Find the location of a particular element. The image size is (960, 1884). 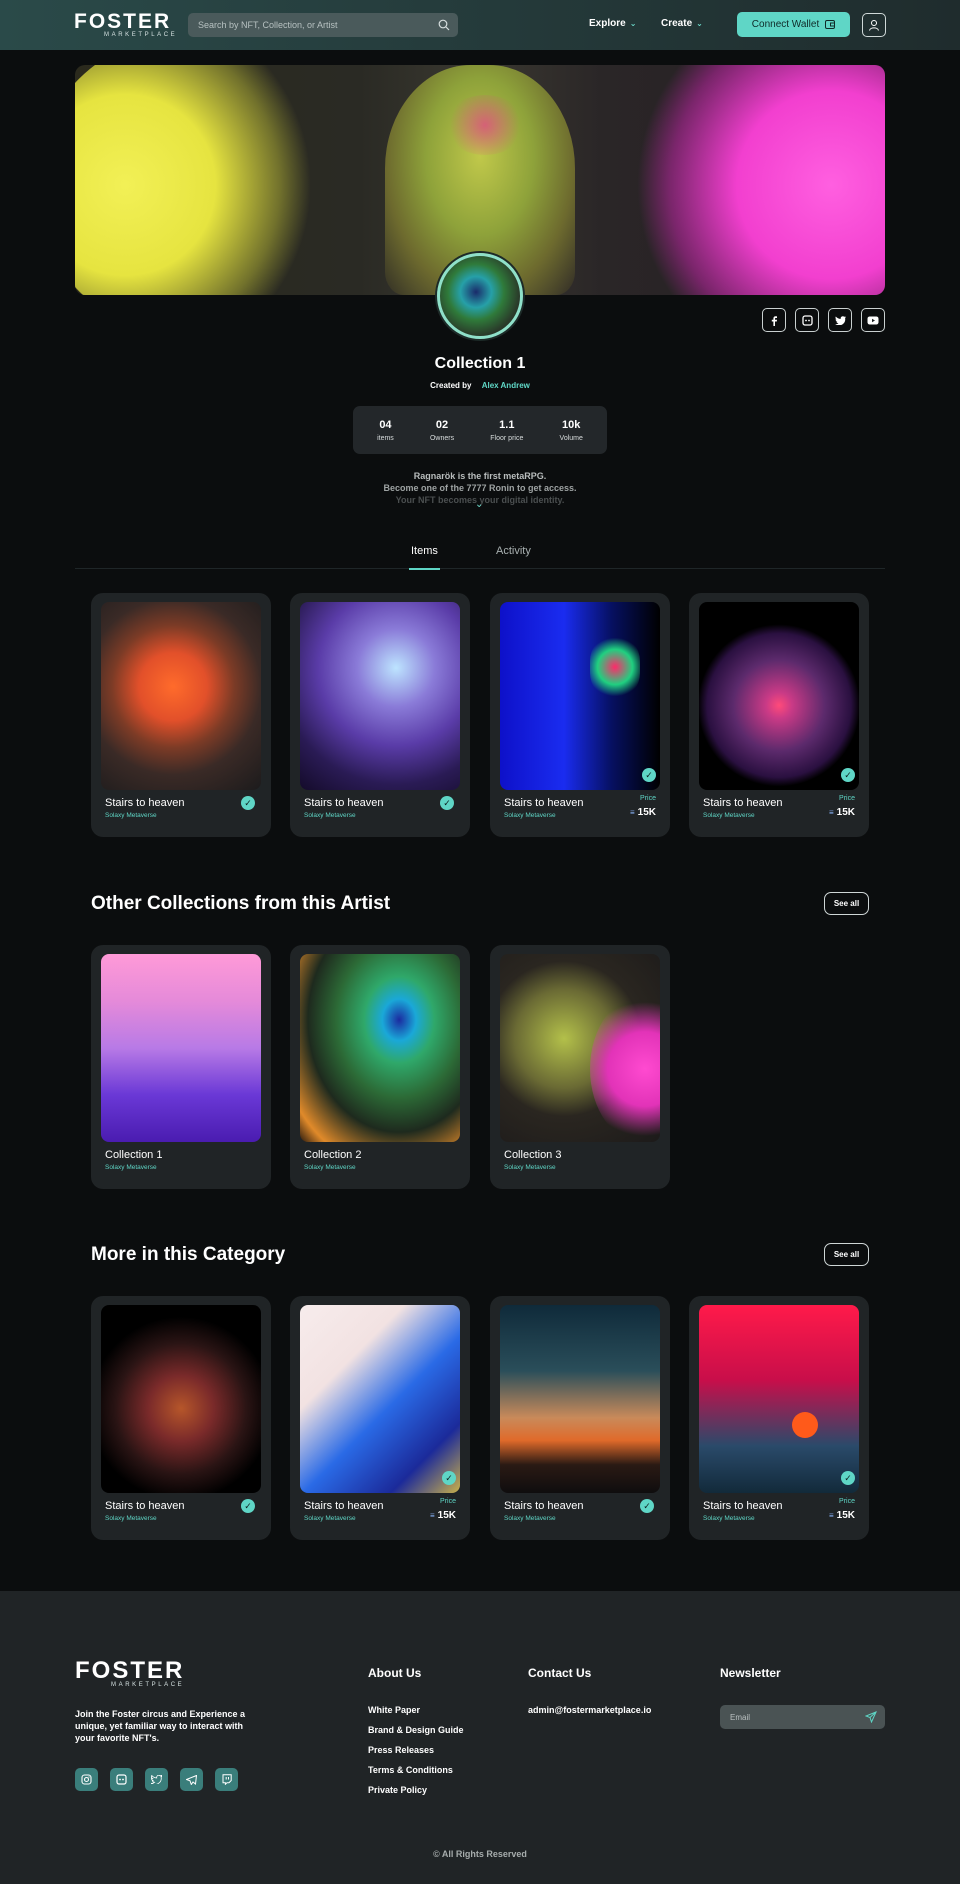

youtube-link is located at coordinates (873, 320).